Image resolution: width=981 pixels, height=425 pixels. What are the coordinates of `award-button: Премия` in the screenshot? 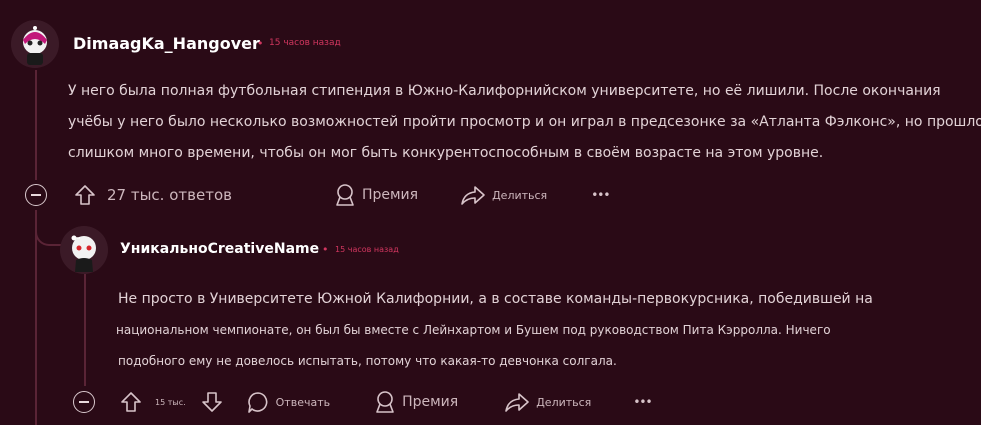 It's located at (376, 195).